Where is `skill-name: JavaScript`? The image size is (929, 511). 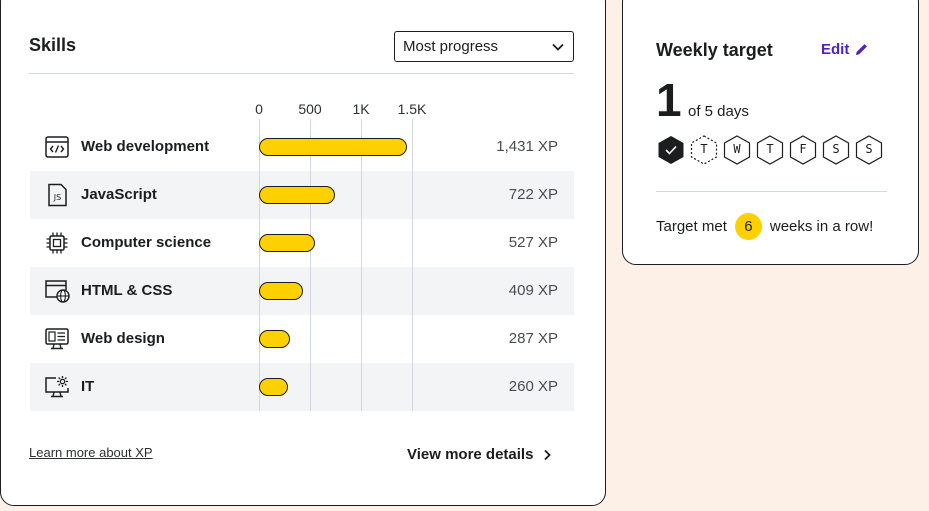 skill-name: JavaScript is located at coordinates (119, 194).